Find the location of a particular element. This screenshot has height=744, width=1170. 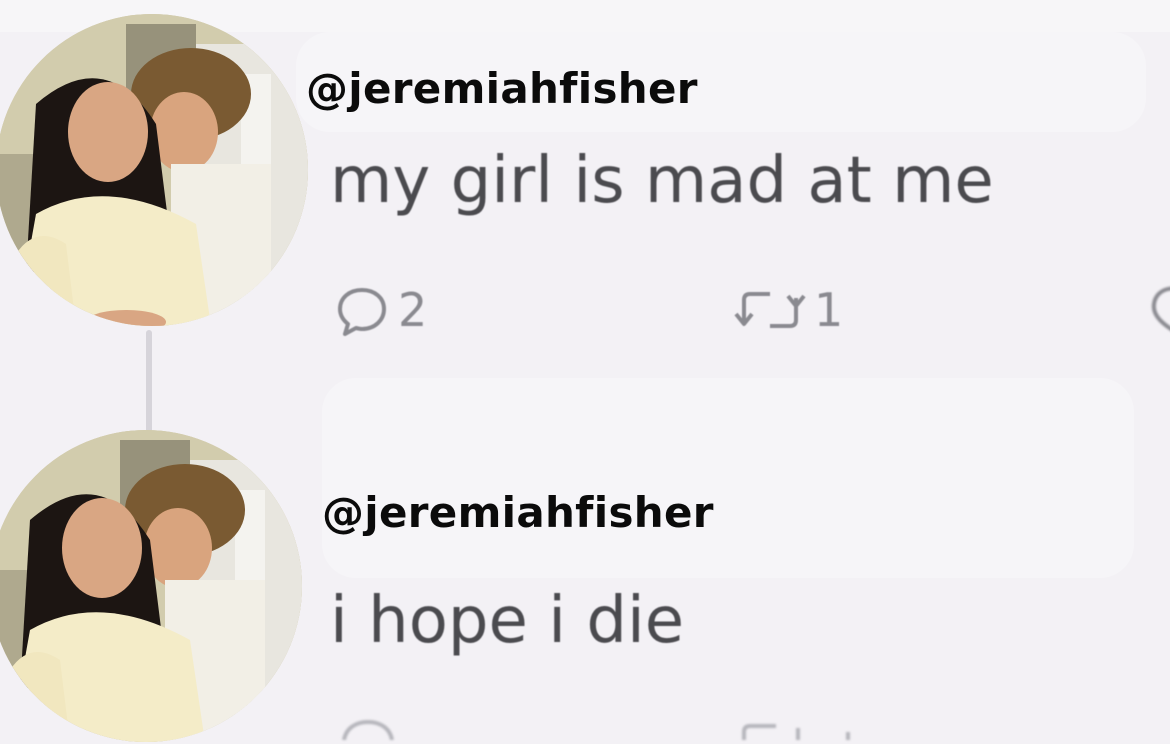

post-2-handle: @jeremiahfisher is located at coordinates (518, 512).